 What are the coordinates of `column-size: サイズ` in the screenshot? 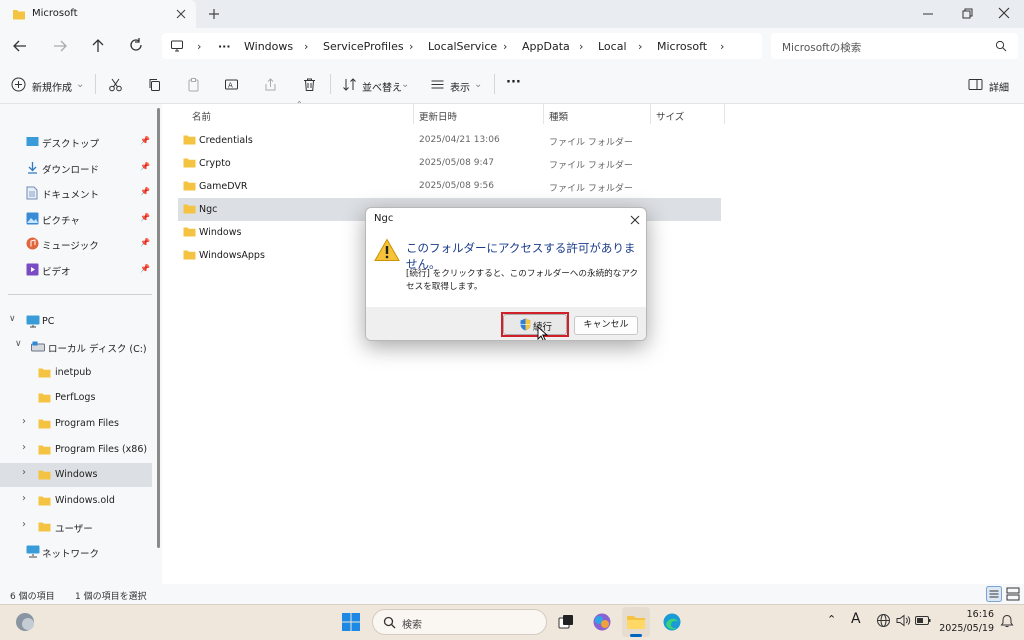 It's located at (670, 116).